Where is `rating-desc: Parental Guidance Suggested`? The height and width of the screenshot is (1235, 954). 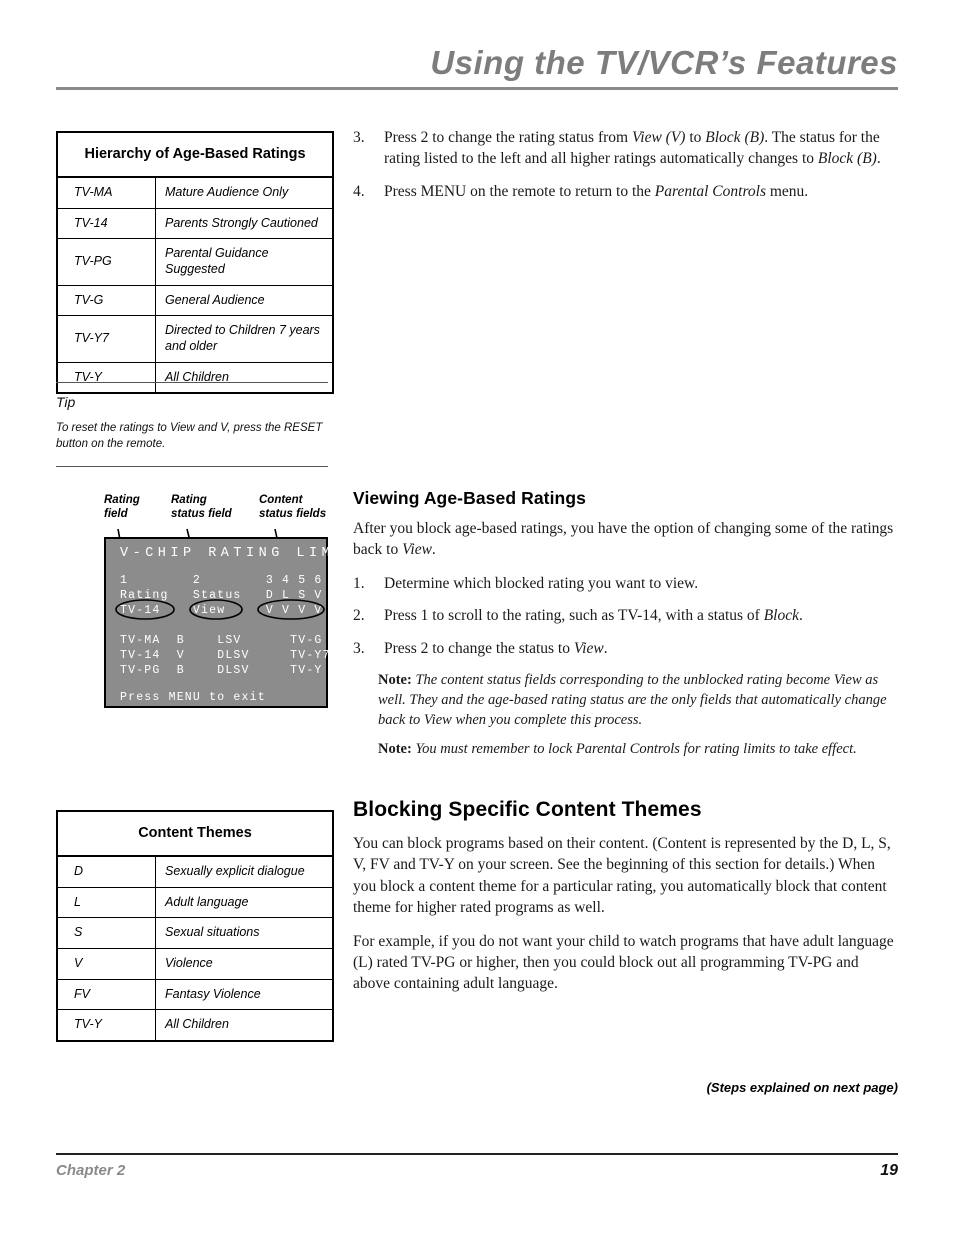
rating-desc: Parental Guidance Suggested is located at coordinates (244, 262).